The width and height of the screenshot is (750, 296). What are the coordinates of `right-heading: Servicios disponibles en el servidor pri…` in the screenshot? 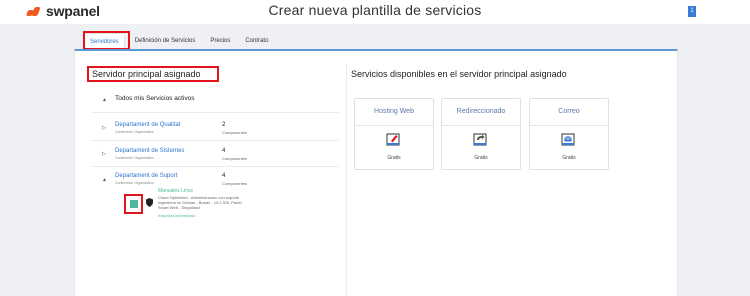 It's located at (459, 74).